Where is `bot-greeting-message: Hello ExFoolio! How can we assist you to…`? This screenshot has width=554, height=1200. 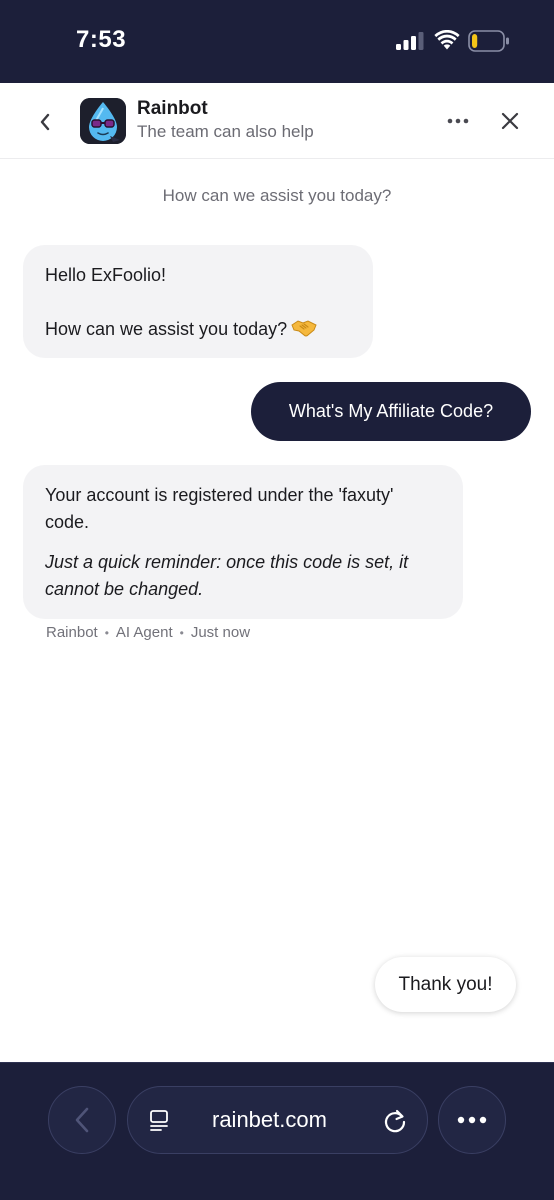 bot-greeting-message: Hello ExFoolio! How can we assist you to… is located at coordinates (198, 301).